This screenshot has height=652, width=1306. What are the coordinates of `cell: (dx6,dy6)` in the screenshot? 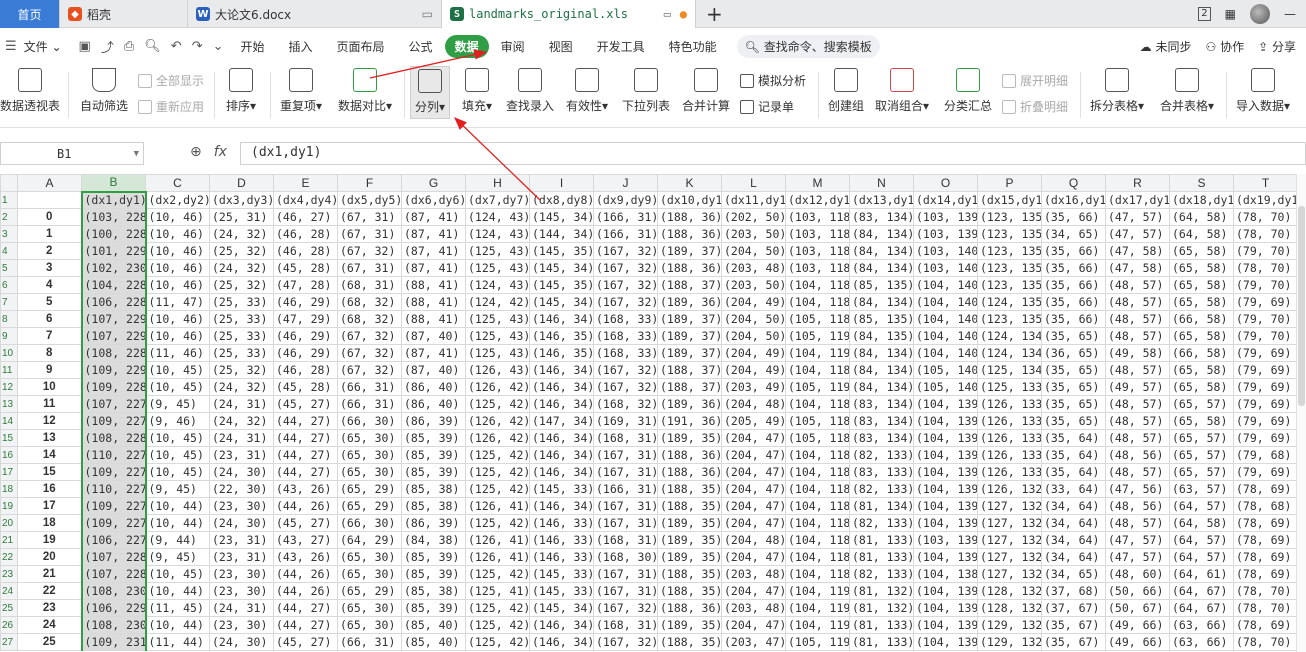 It's located at (433, 200).